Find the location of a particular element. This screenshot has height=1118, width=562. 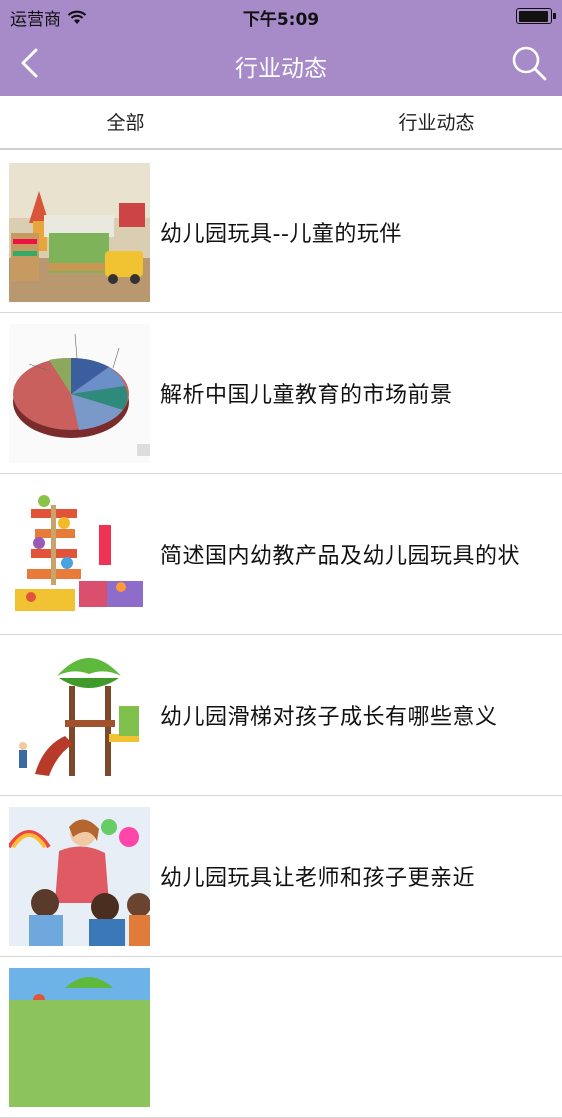

playground-outdoor-thumbnail is located at coordinates (79, 1037).